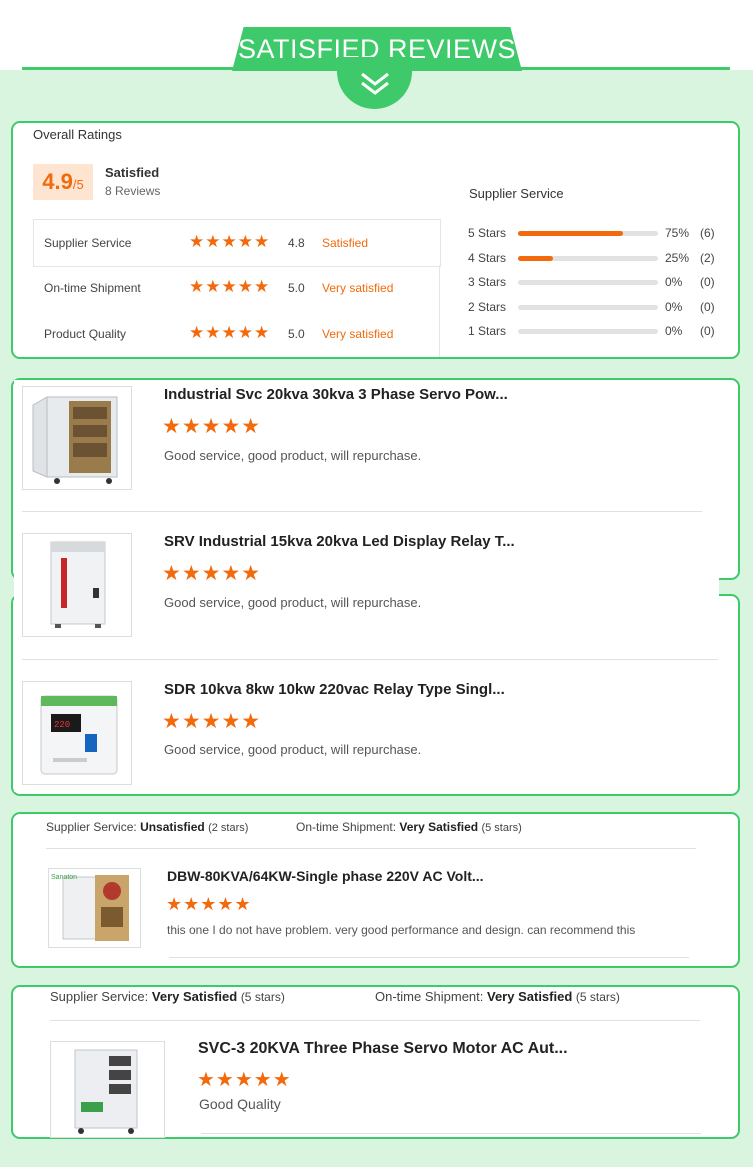 This screenshot has height=1167, width=753. What do you see at coordinates (375, 260) in the screenshot?
I see `distribution-row: 4 Stars 25% (2)` at bounding box center [375, 260].